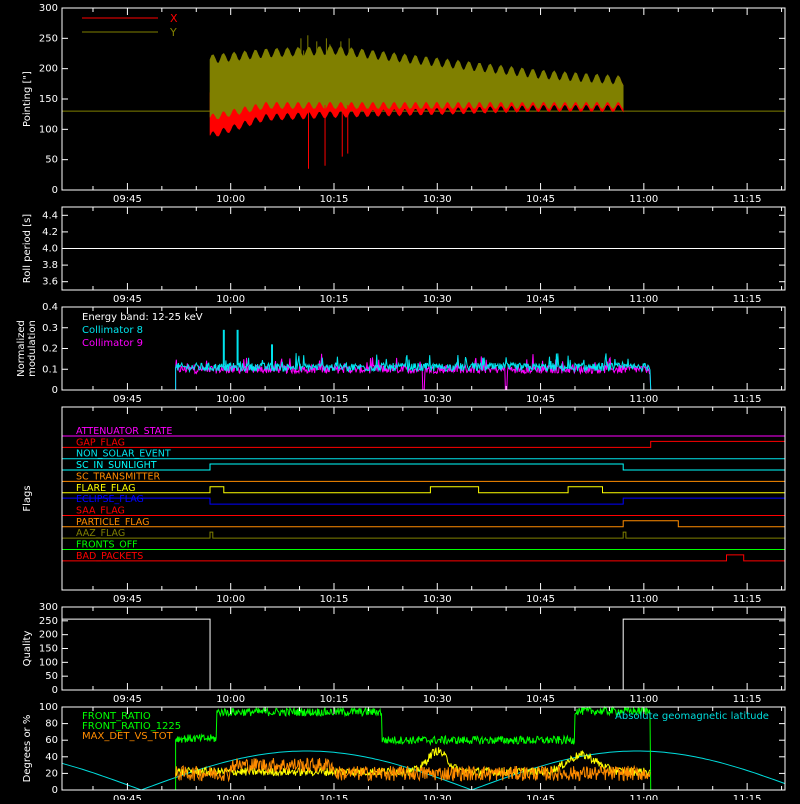  Describe the element at coordinates (100, 533) in the screenshot. I see `flag-label: AAZ_FLAG` at that location.